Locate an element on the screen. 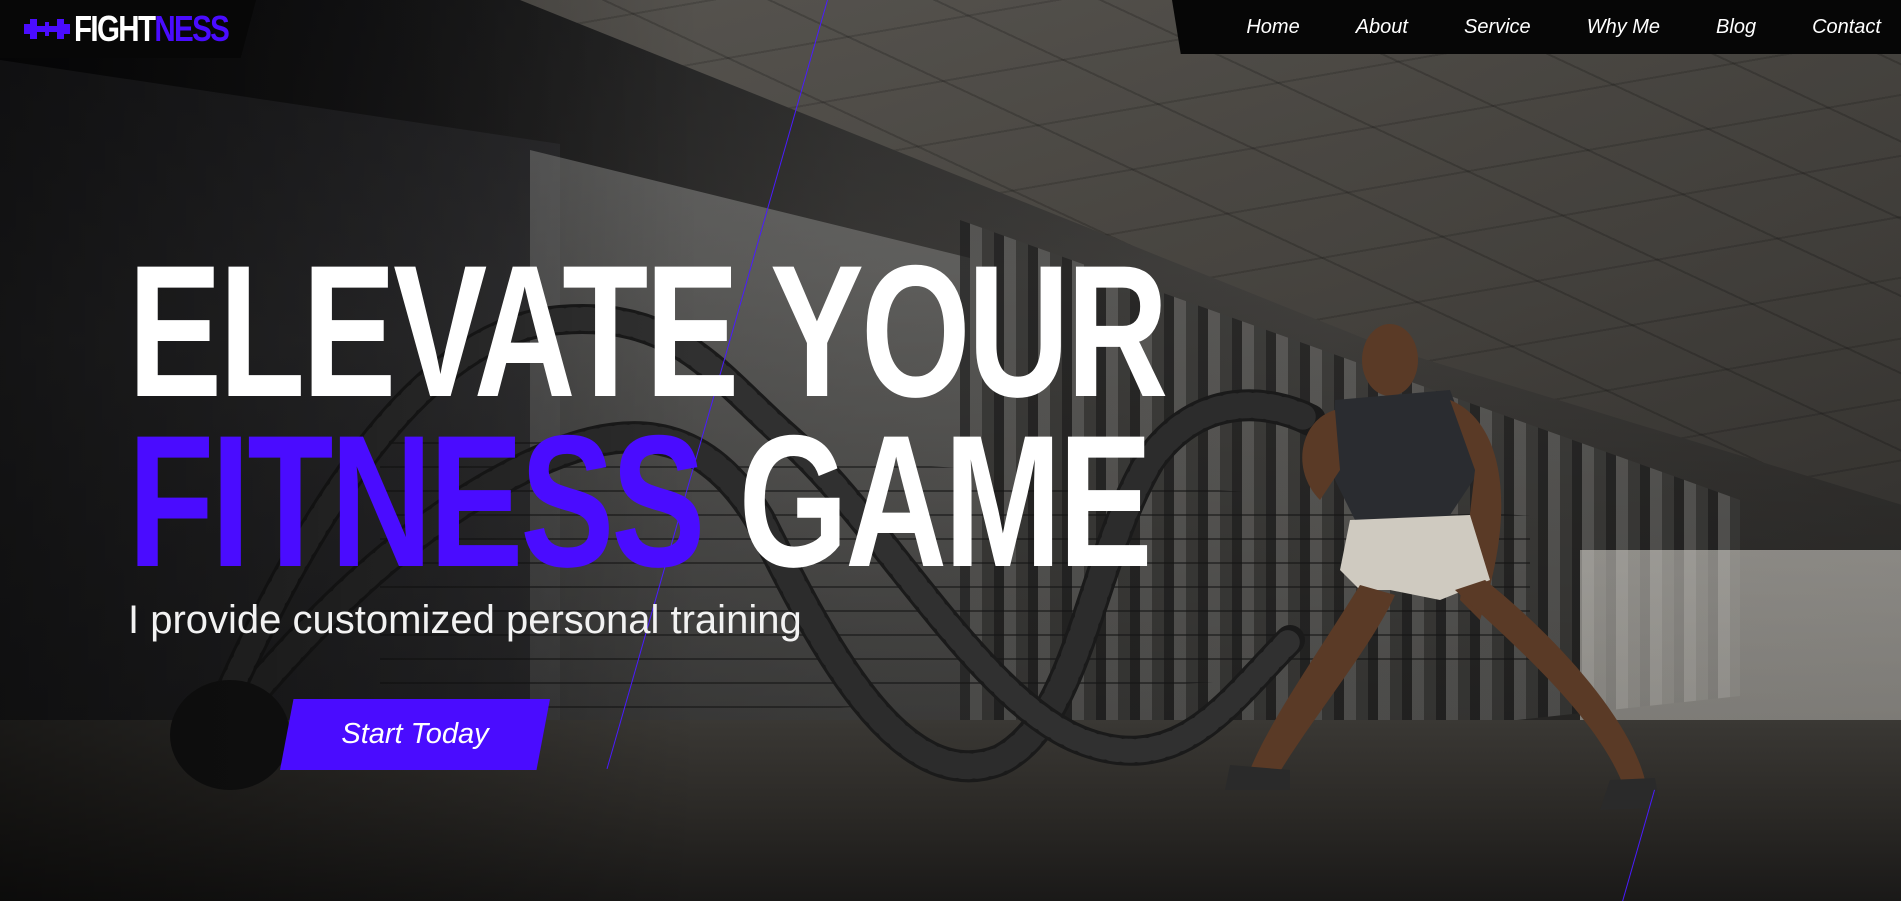 The height and width of the screenshot is (901, 1901). main-navigation: Home About Service Why Me Blog Contact is located at coordinates (1536, 27).